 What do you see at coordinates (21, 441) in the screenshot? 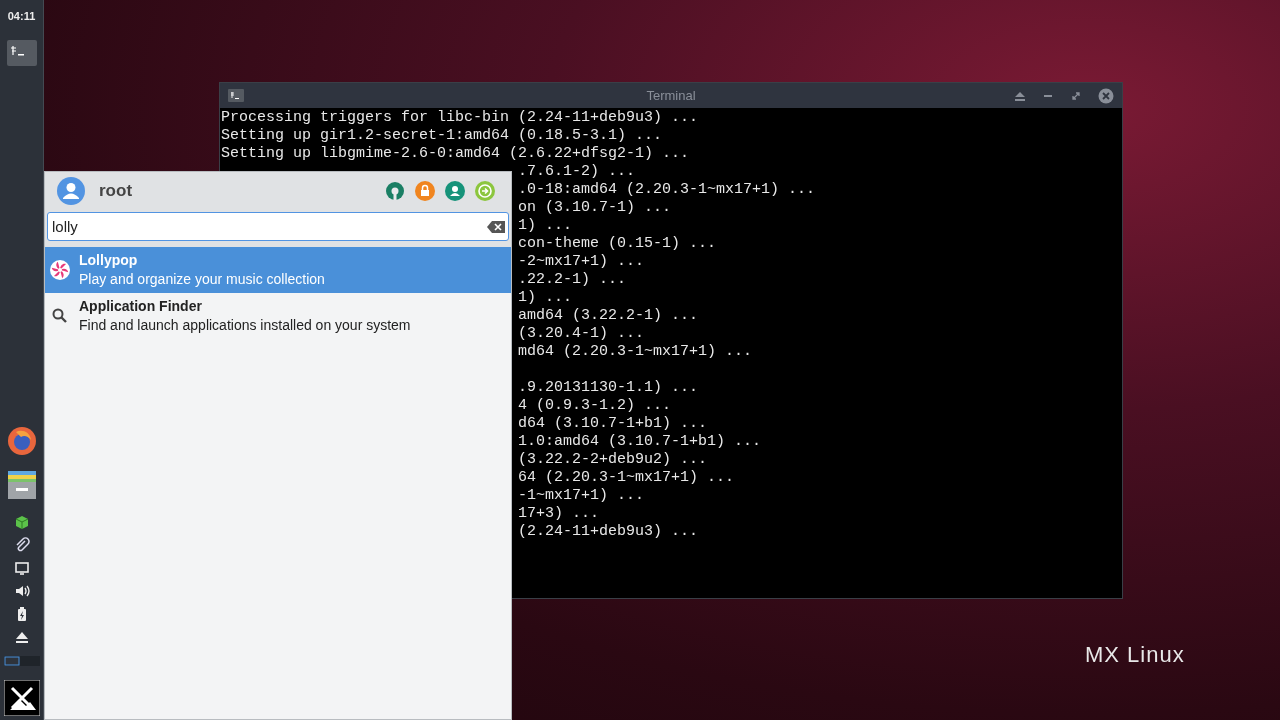
I see `browser-icon` at bounding box center [21, 441].